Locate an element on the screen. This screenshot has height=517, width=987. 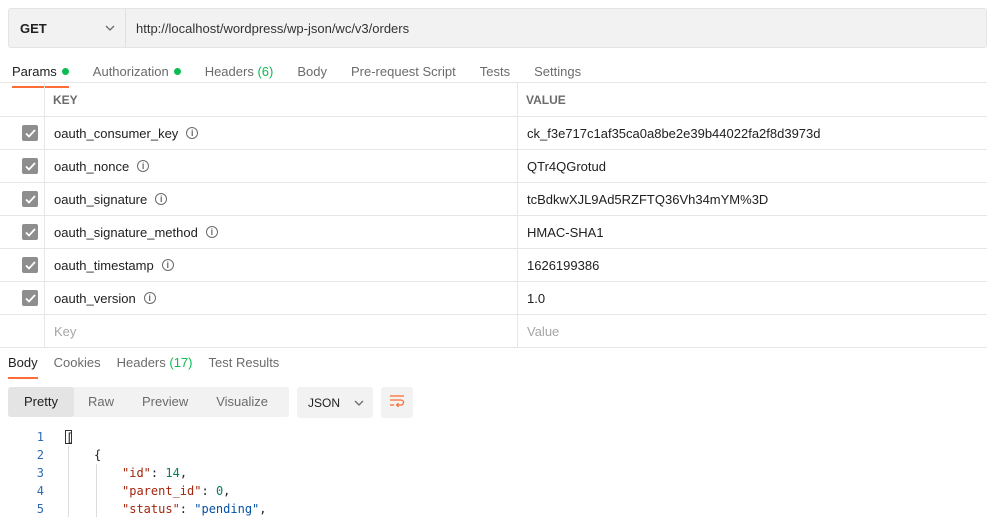
param-key: oauth_signature is located at coordinates (101, 199).